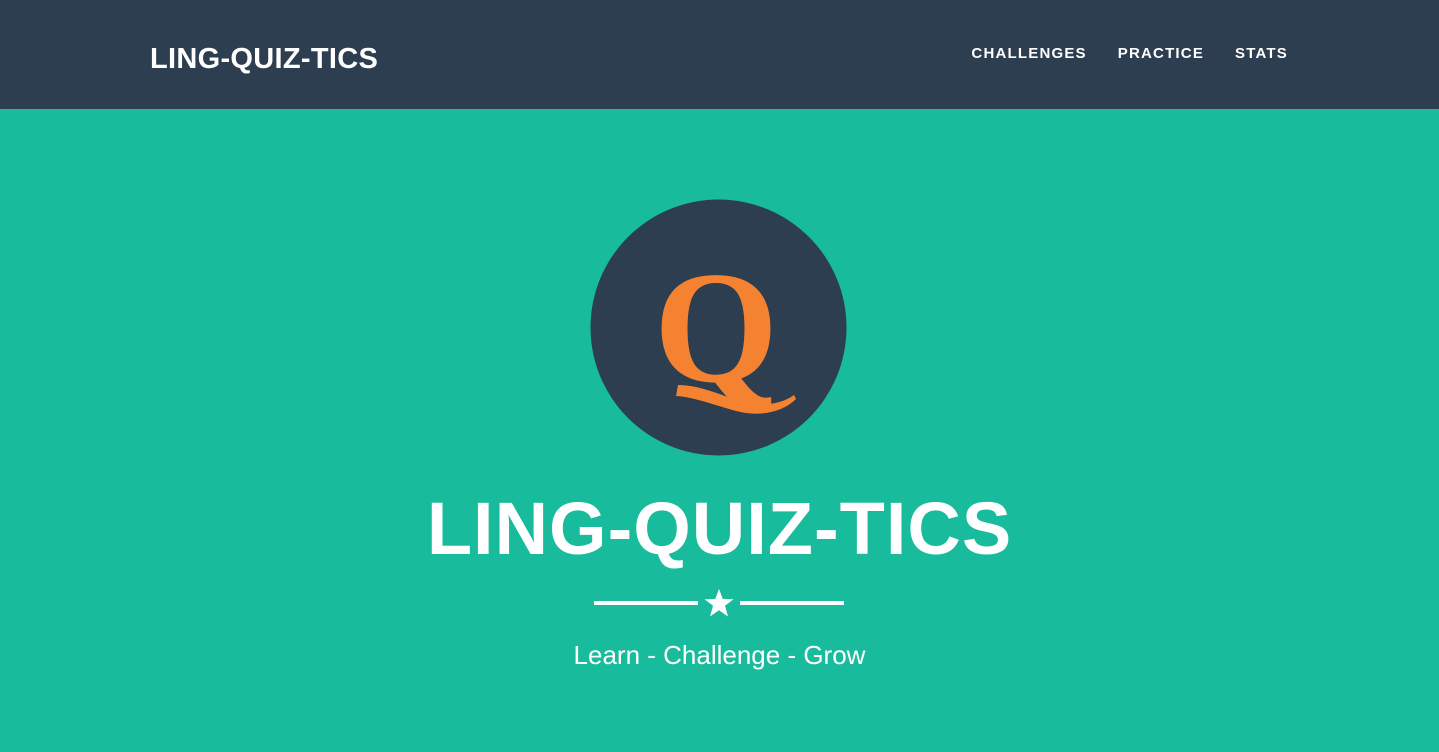 Image resolution: width=1439 pixels, height=752 pixels. Describe the element at coordinates (646, 603) in the screenshot. I see `divider-line-left` at that location.